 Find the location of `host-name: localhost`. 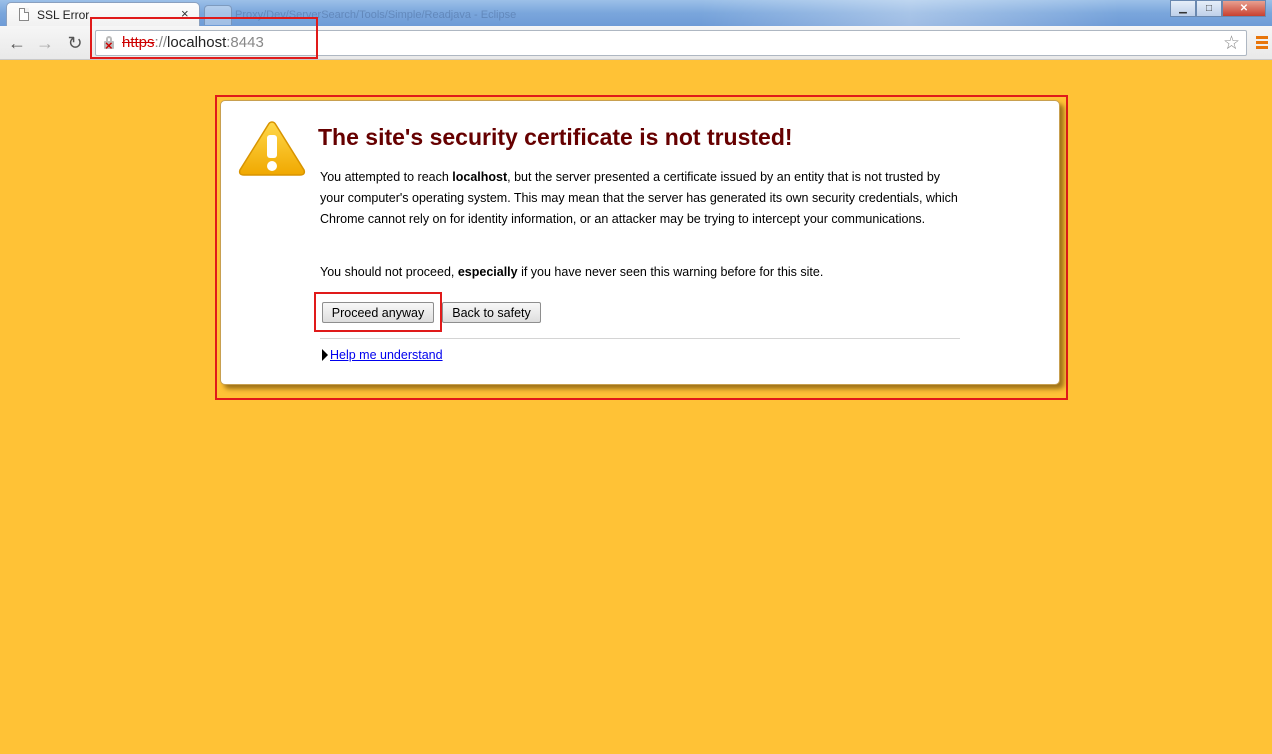

host-name: localhost is located at coordinates (480, 177).